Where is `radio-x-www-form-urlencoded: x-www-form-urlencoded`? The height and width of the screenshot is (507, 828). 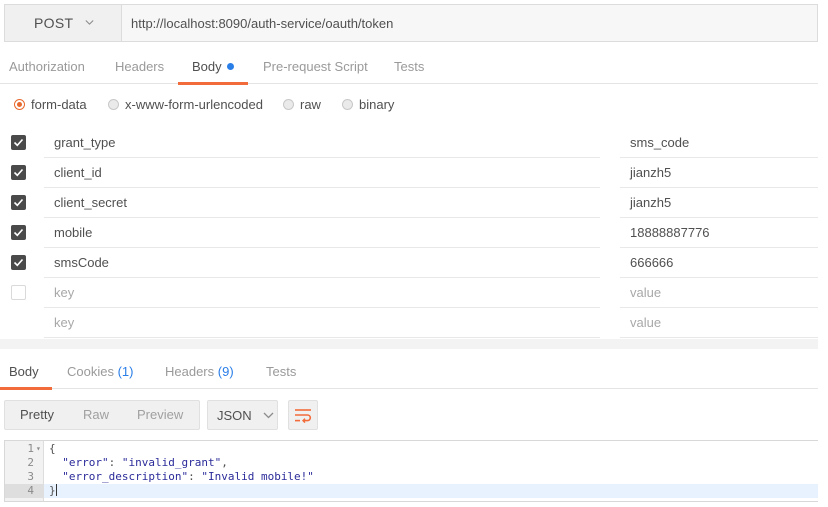 radio-x-www-form-urlencoded: x-www-form-urlencoded is located at coordinates (185, 104).